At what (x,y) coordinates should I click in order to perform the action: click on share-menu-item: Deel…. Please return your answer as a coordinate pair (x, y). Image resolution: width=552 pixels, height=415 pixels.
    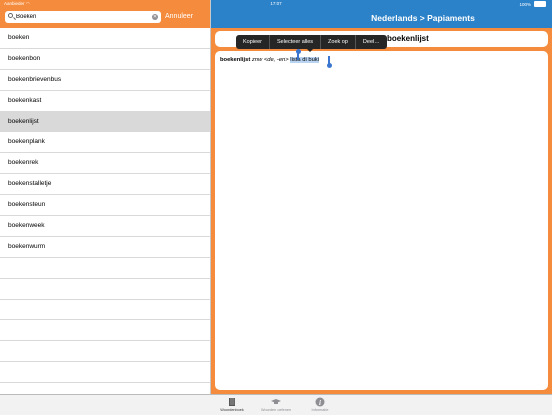
    Looking at the image, I should click on (371, 42).